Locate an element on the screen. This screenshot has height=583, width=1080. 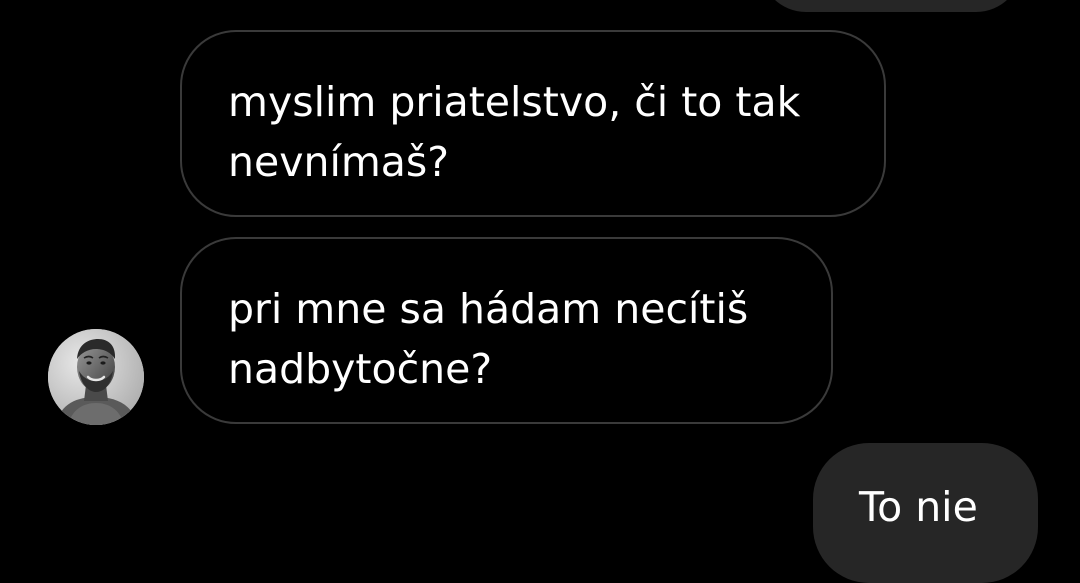
outgoing-message-bubble: To nie is located at coordinates (925, 513).